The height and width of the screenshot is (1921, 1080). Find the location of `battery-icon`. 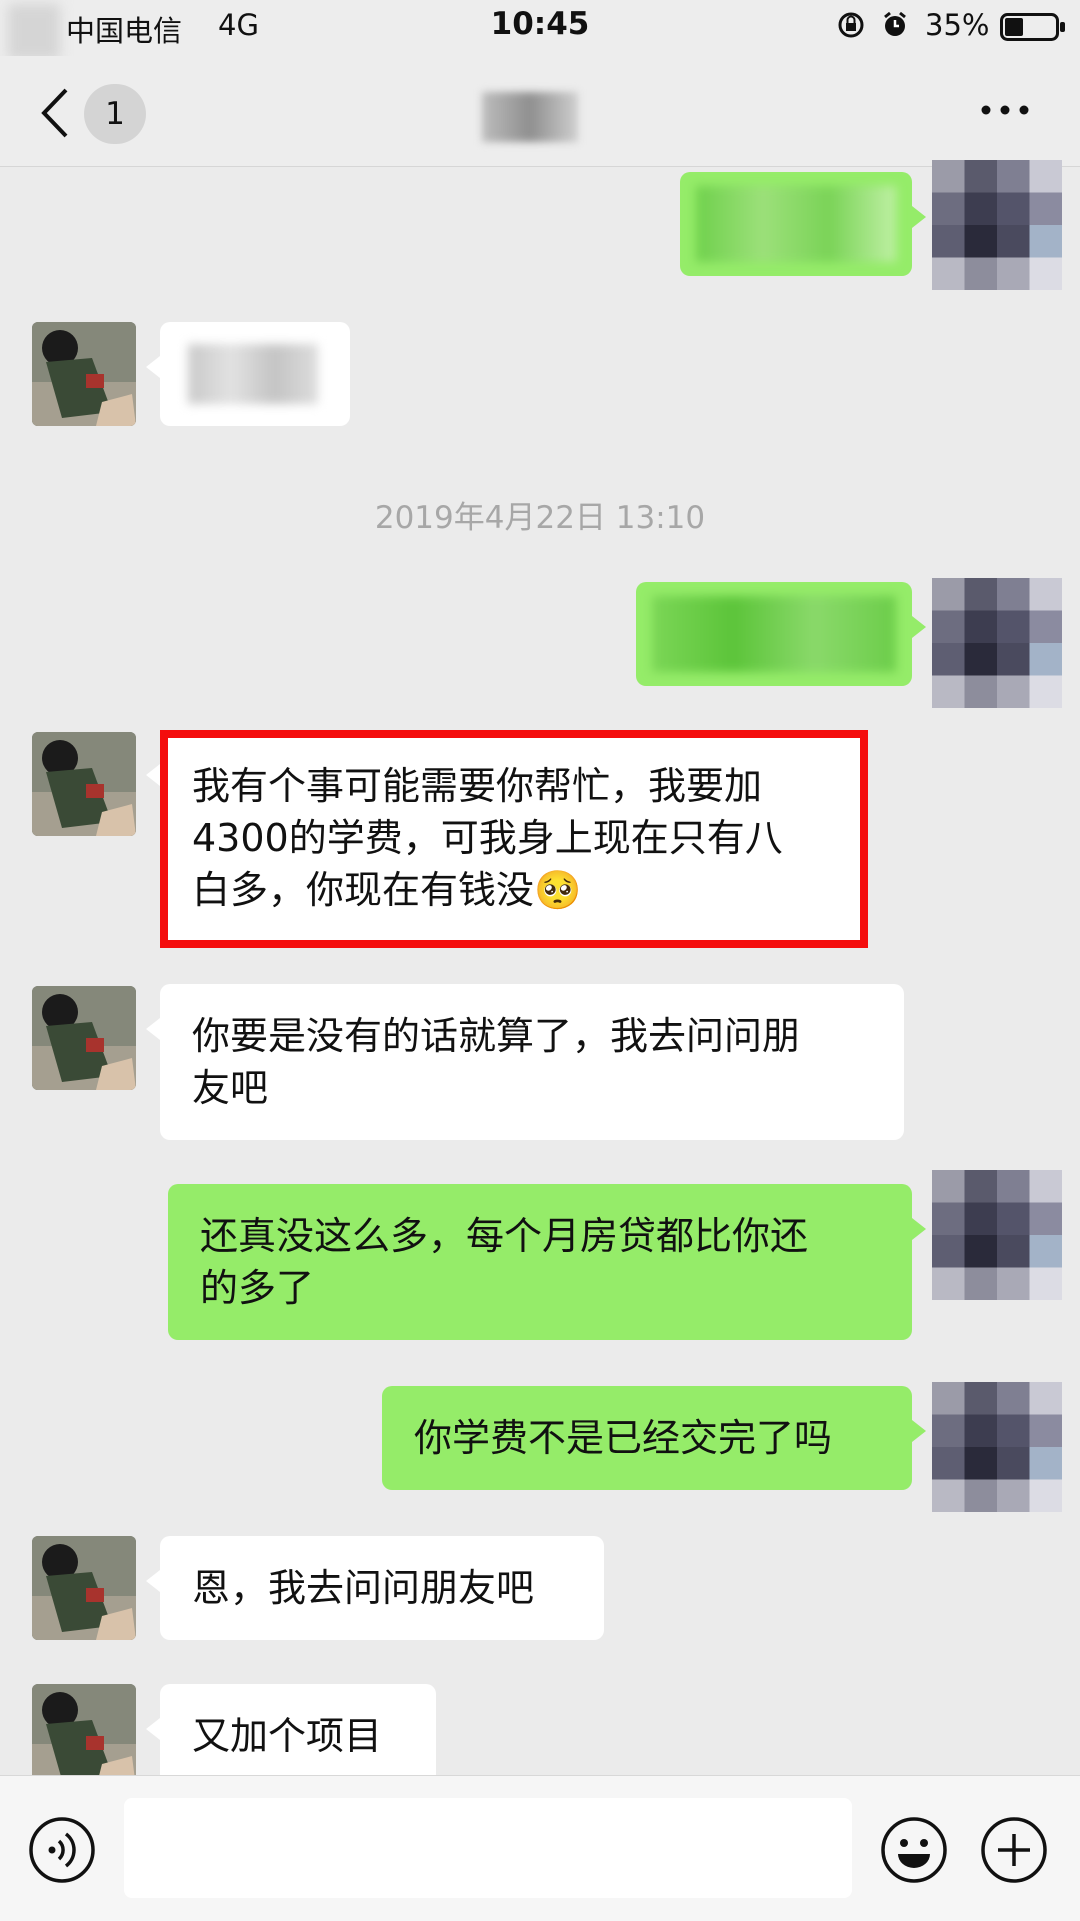

battery-icon is located at coordinates (1032, 27).